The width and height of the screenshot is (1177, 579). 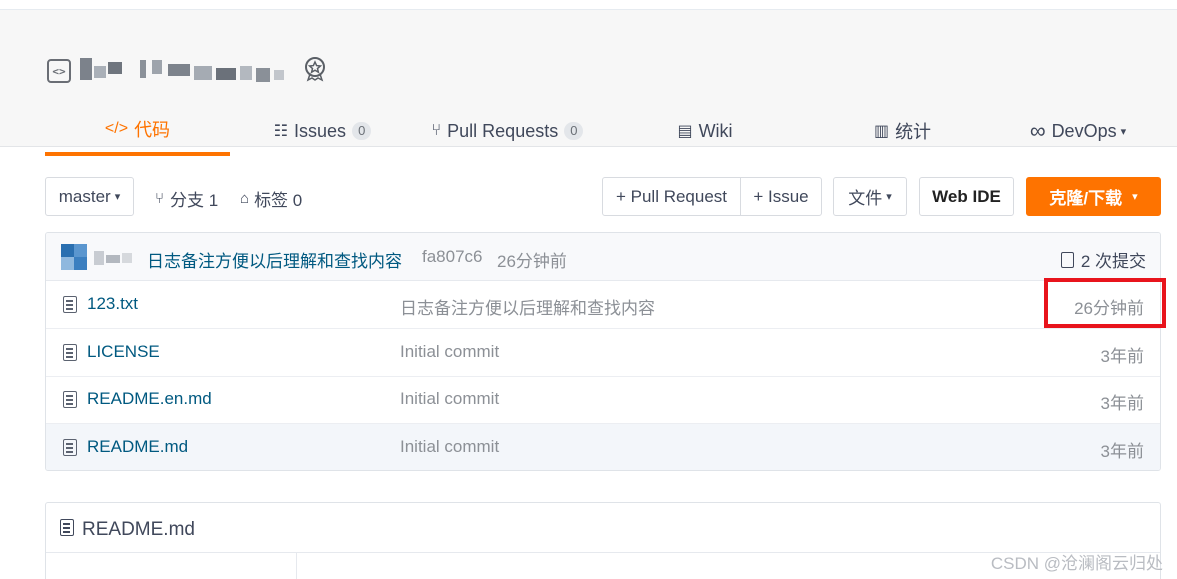 I want to click on commit-message-link: 日志备注方便以后理解和查找内容, so click(x=274, y=259).